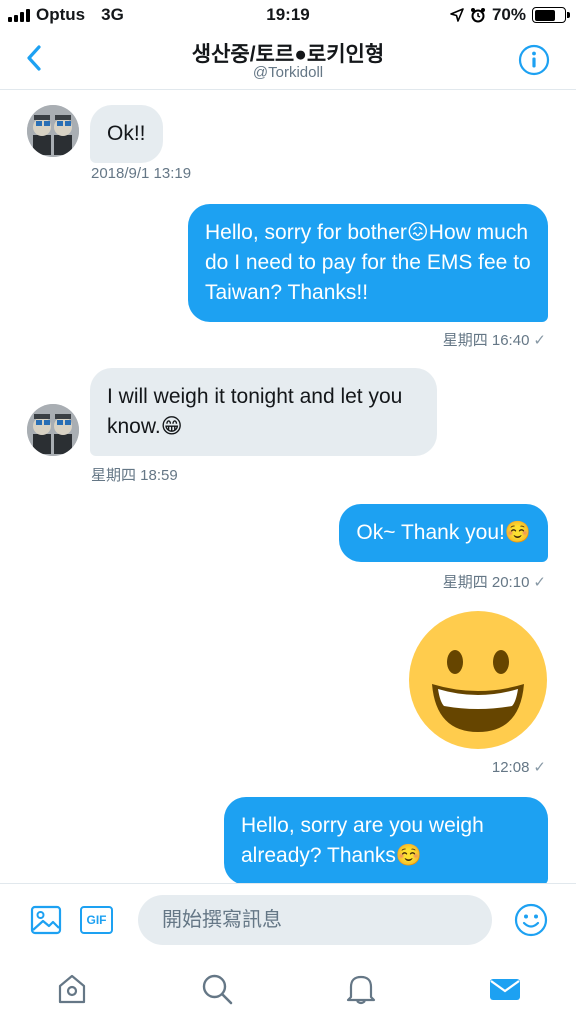 The height and width of the screenshot is (1024, 576). I want to click on search-icon, so click(217, 989).